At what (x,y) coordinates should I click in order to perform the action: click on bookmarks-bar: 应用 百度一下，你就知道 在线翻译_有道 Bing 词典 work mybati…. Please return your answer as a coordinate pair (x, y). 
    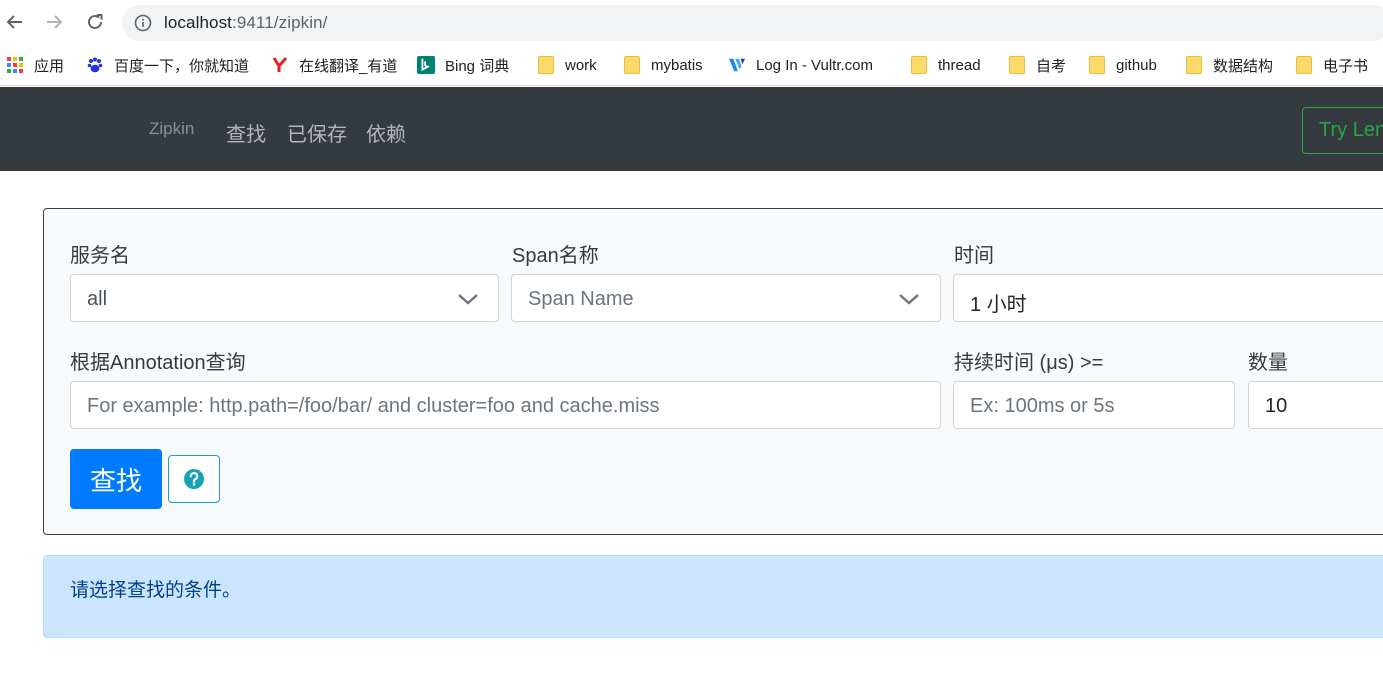
    Looking at the image, I should click on (691, 66).